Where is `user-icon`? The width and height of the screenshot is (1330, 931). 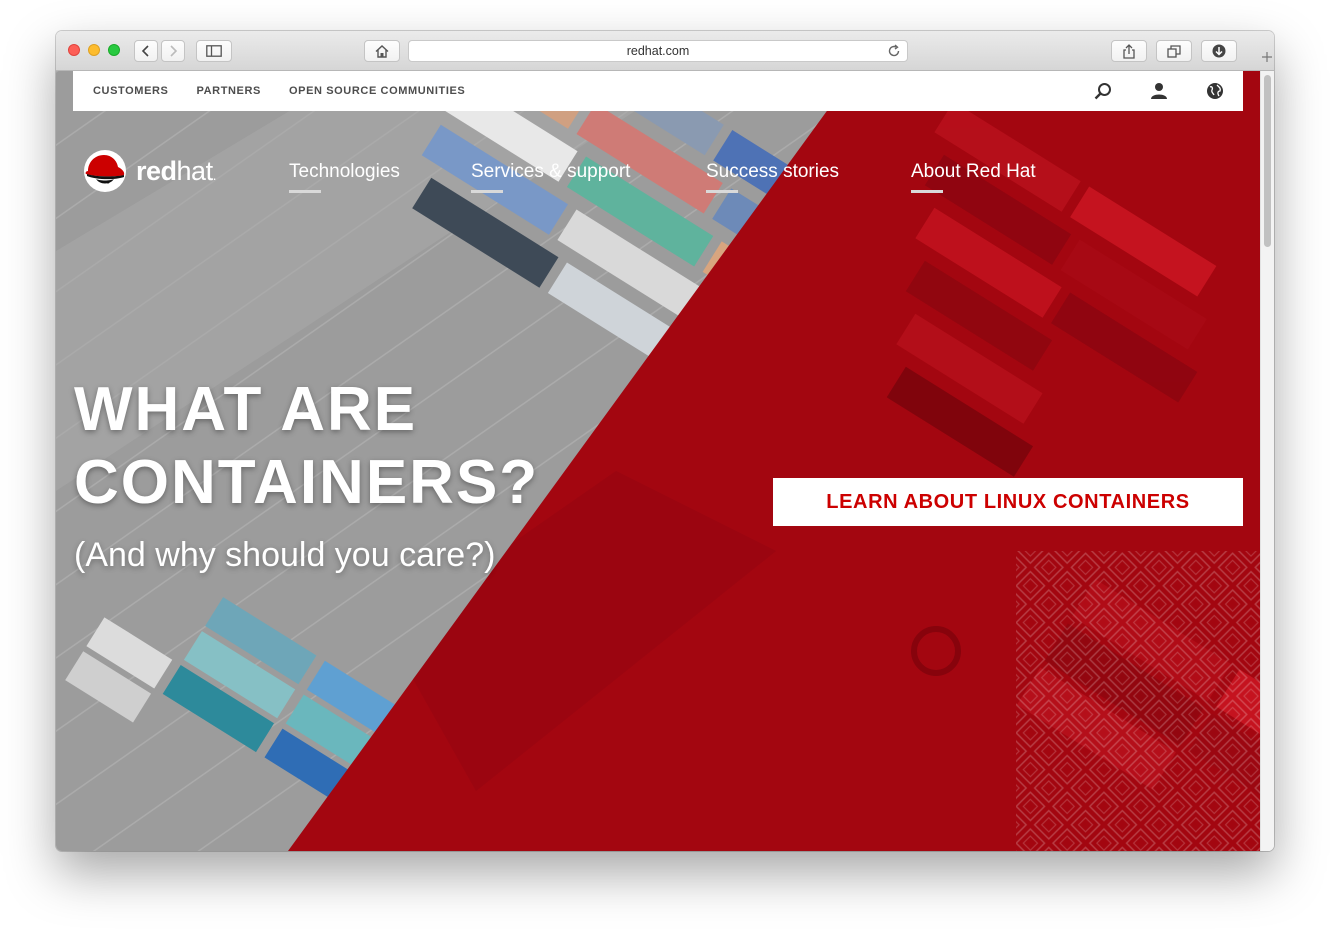 user-icon is located at coordinates (1159, 91).